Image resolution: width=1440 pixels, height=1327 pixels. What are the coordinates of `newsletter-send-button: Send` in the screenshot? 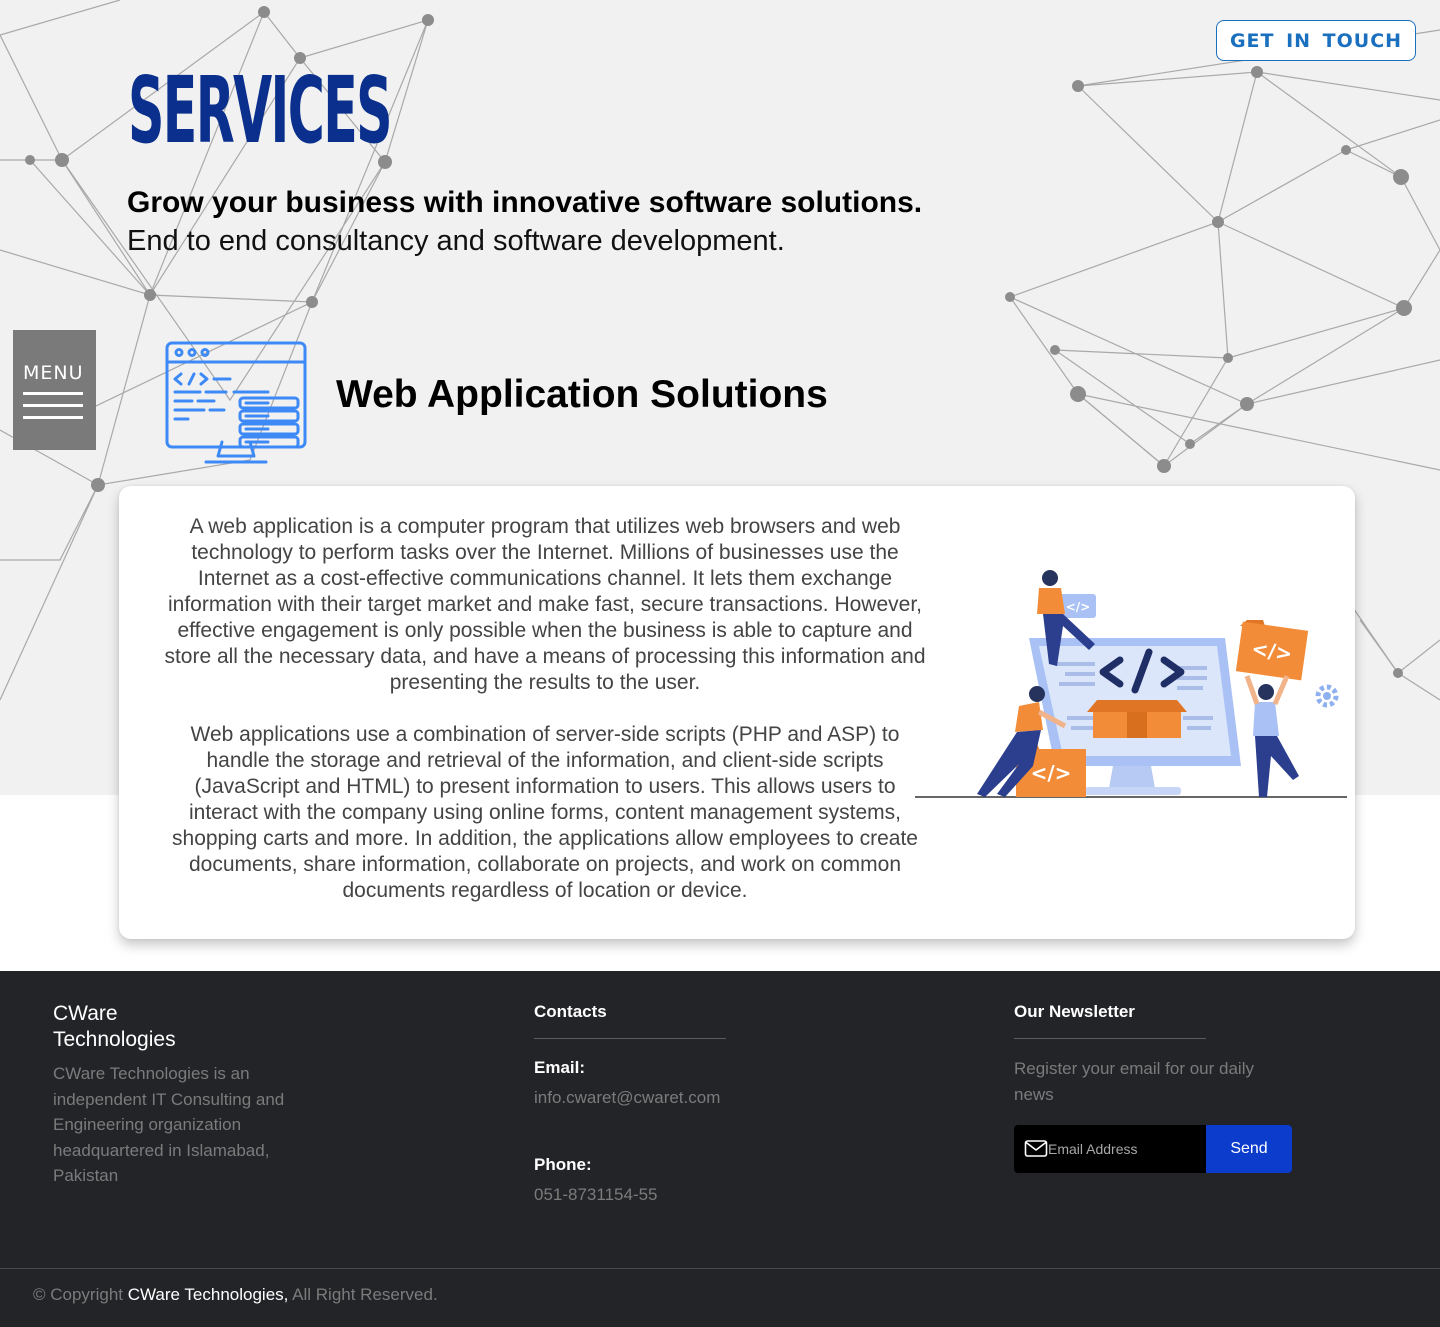 It's located at (1249, 1149).